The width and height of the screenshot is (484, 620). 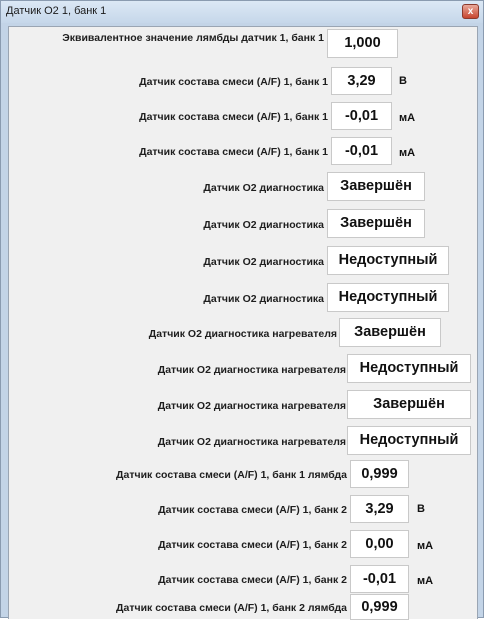 I want to click on window-title: Датчик О2 1, банк 1, so click(x=56, y=11).